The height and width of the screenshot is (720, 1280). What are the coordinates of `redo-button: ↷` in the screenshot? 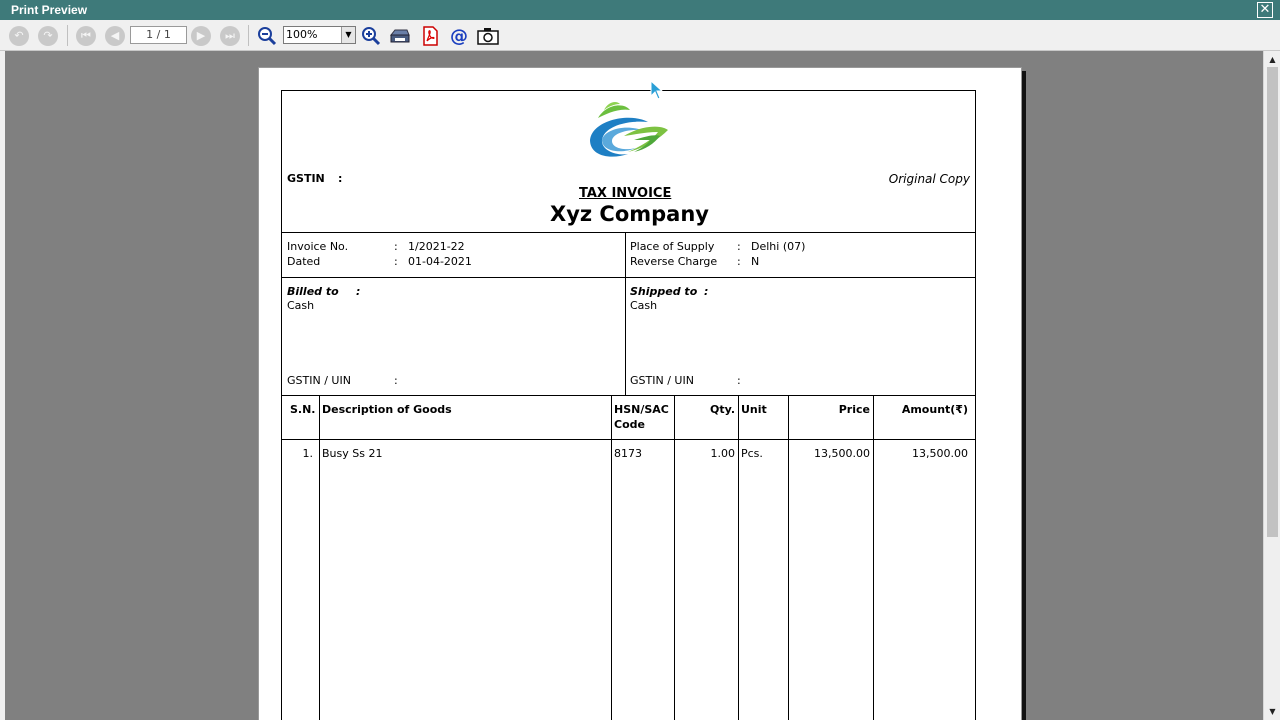 It's located at (48, 36).